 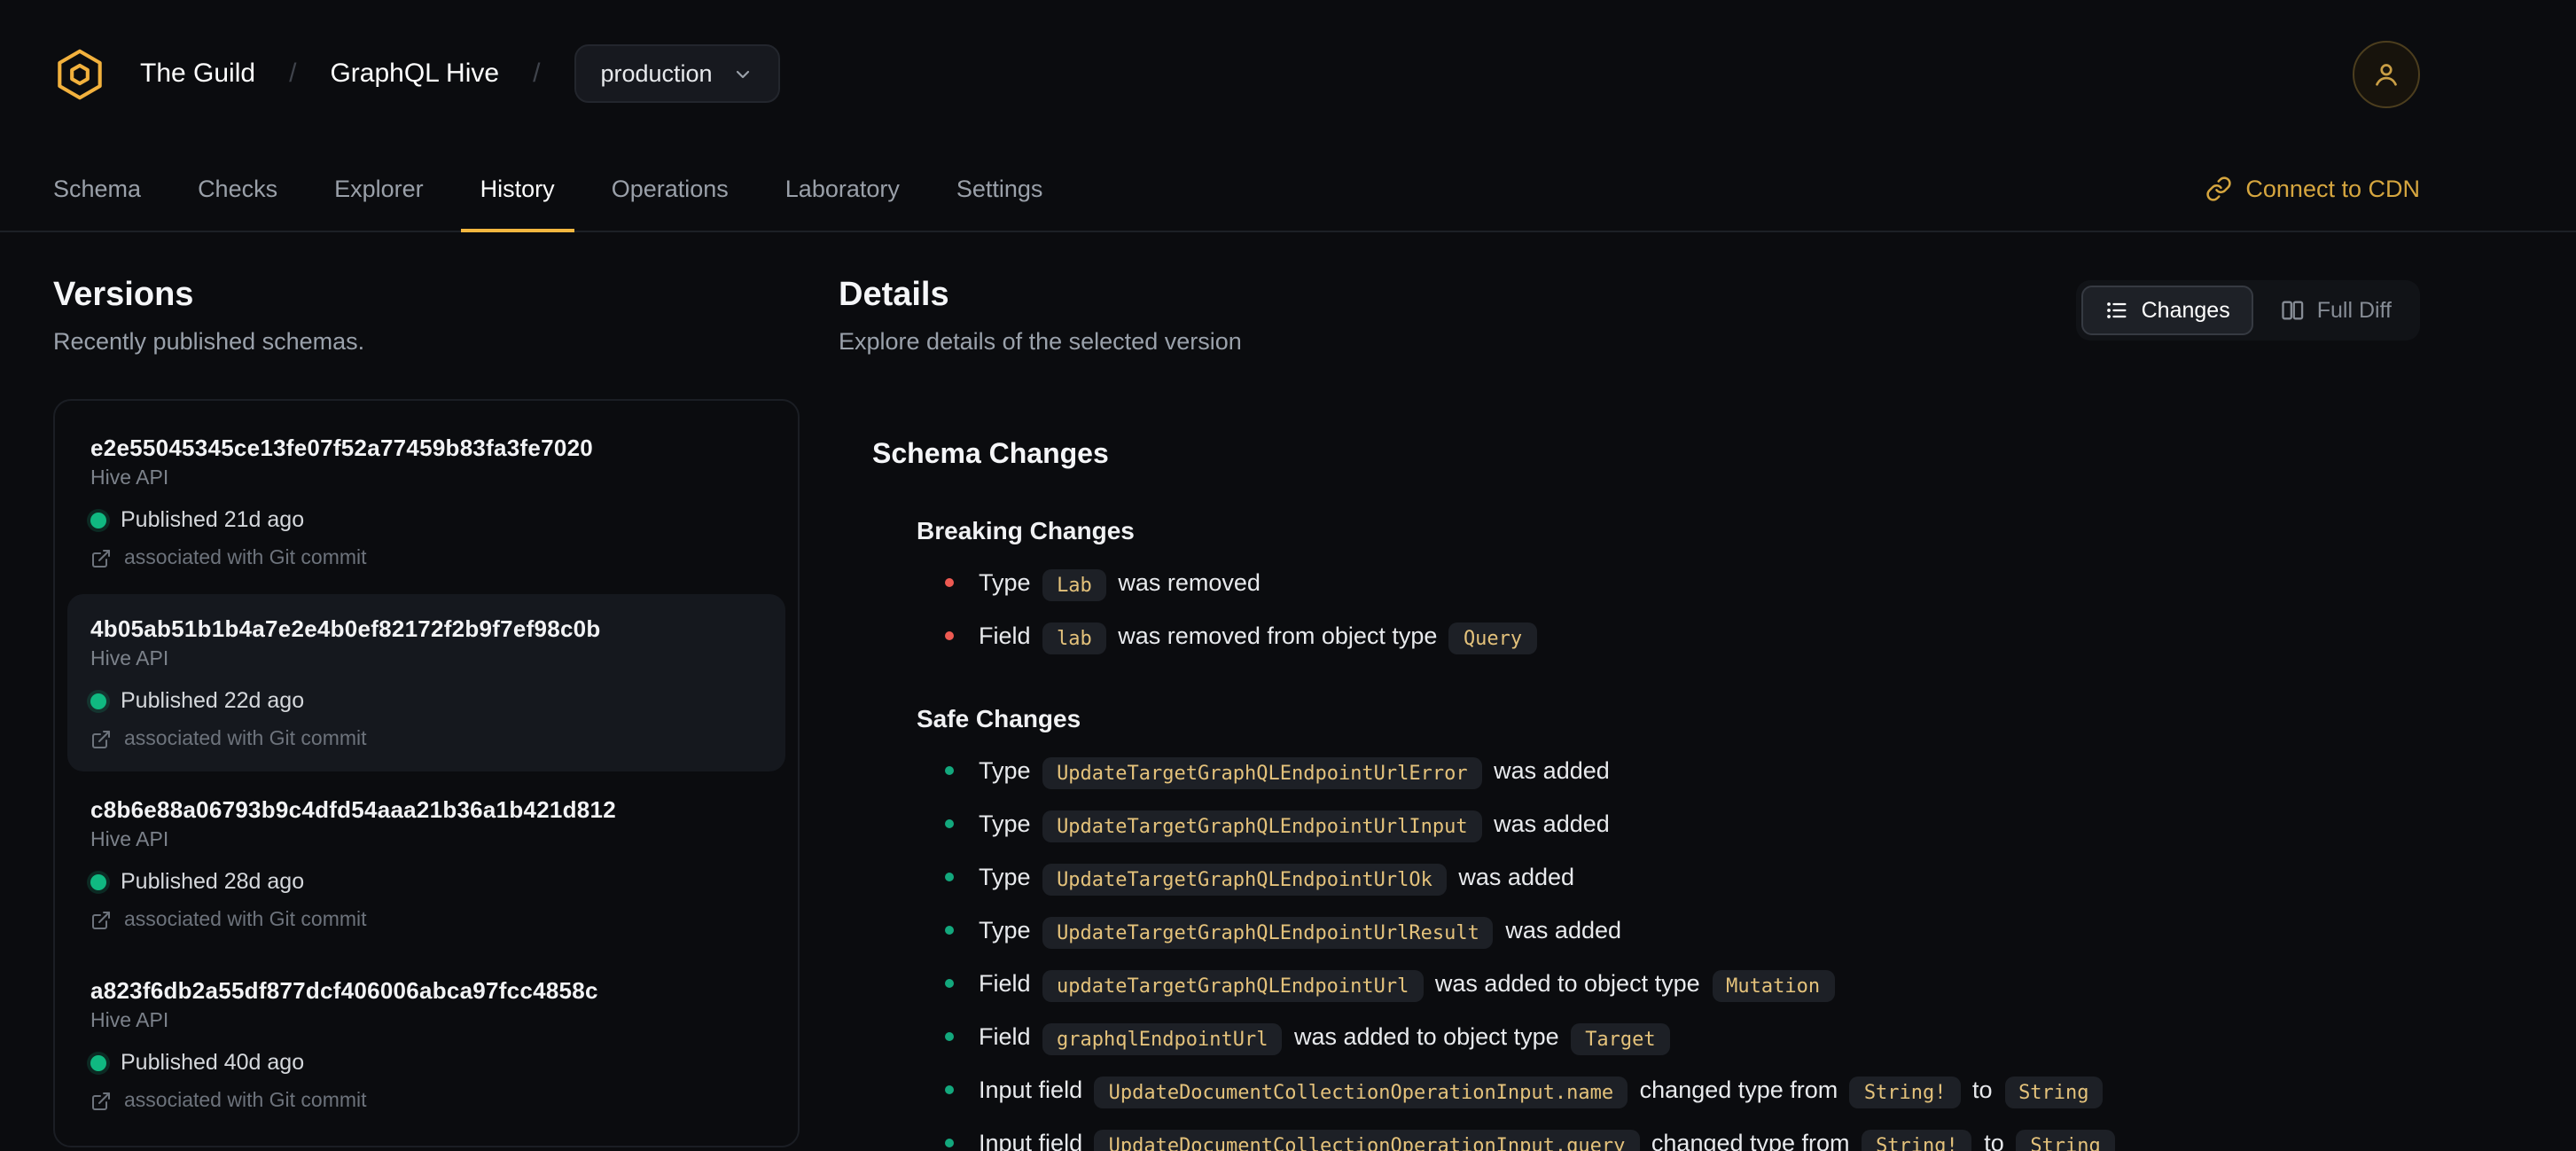 What do you see at coordinates (2185, 310) in the screenshot?
I see `changes-toggle-label: Changes` at bounding box center [2185, 310].